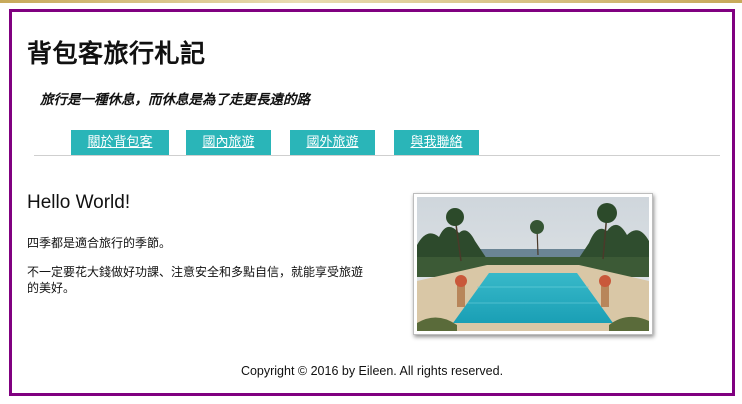 The height and width of the screenshot is (404, 742). What do you see at coordinates (99, 243) in the screenshot?
I see `paragraph-seasons: 四季都是適合旅行的季節。` at bounding box center [99, 243].